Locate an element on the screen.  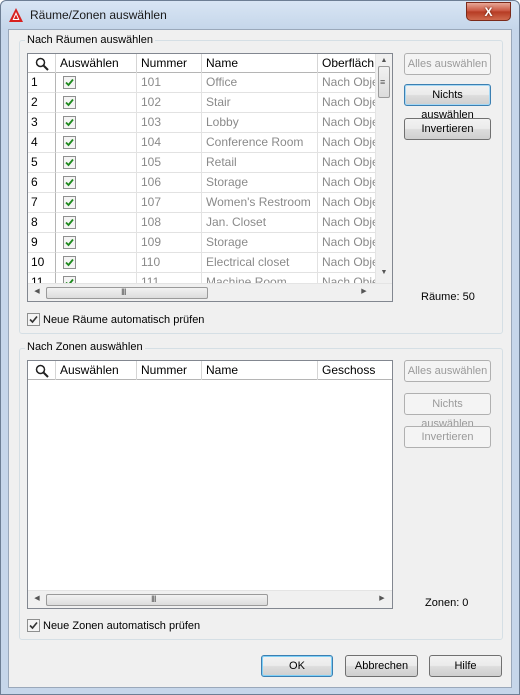
room-name-cell: Retail is located at coordinates (260, 163).